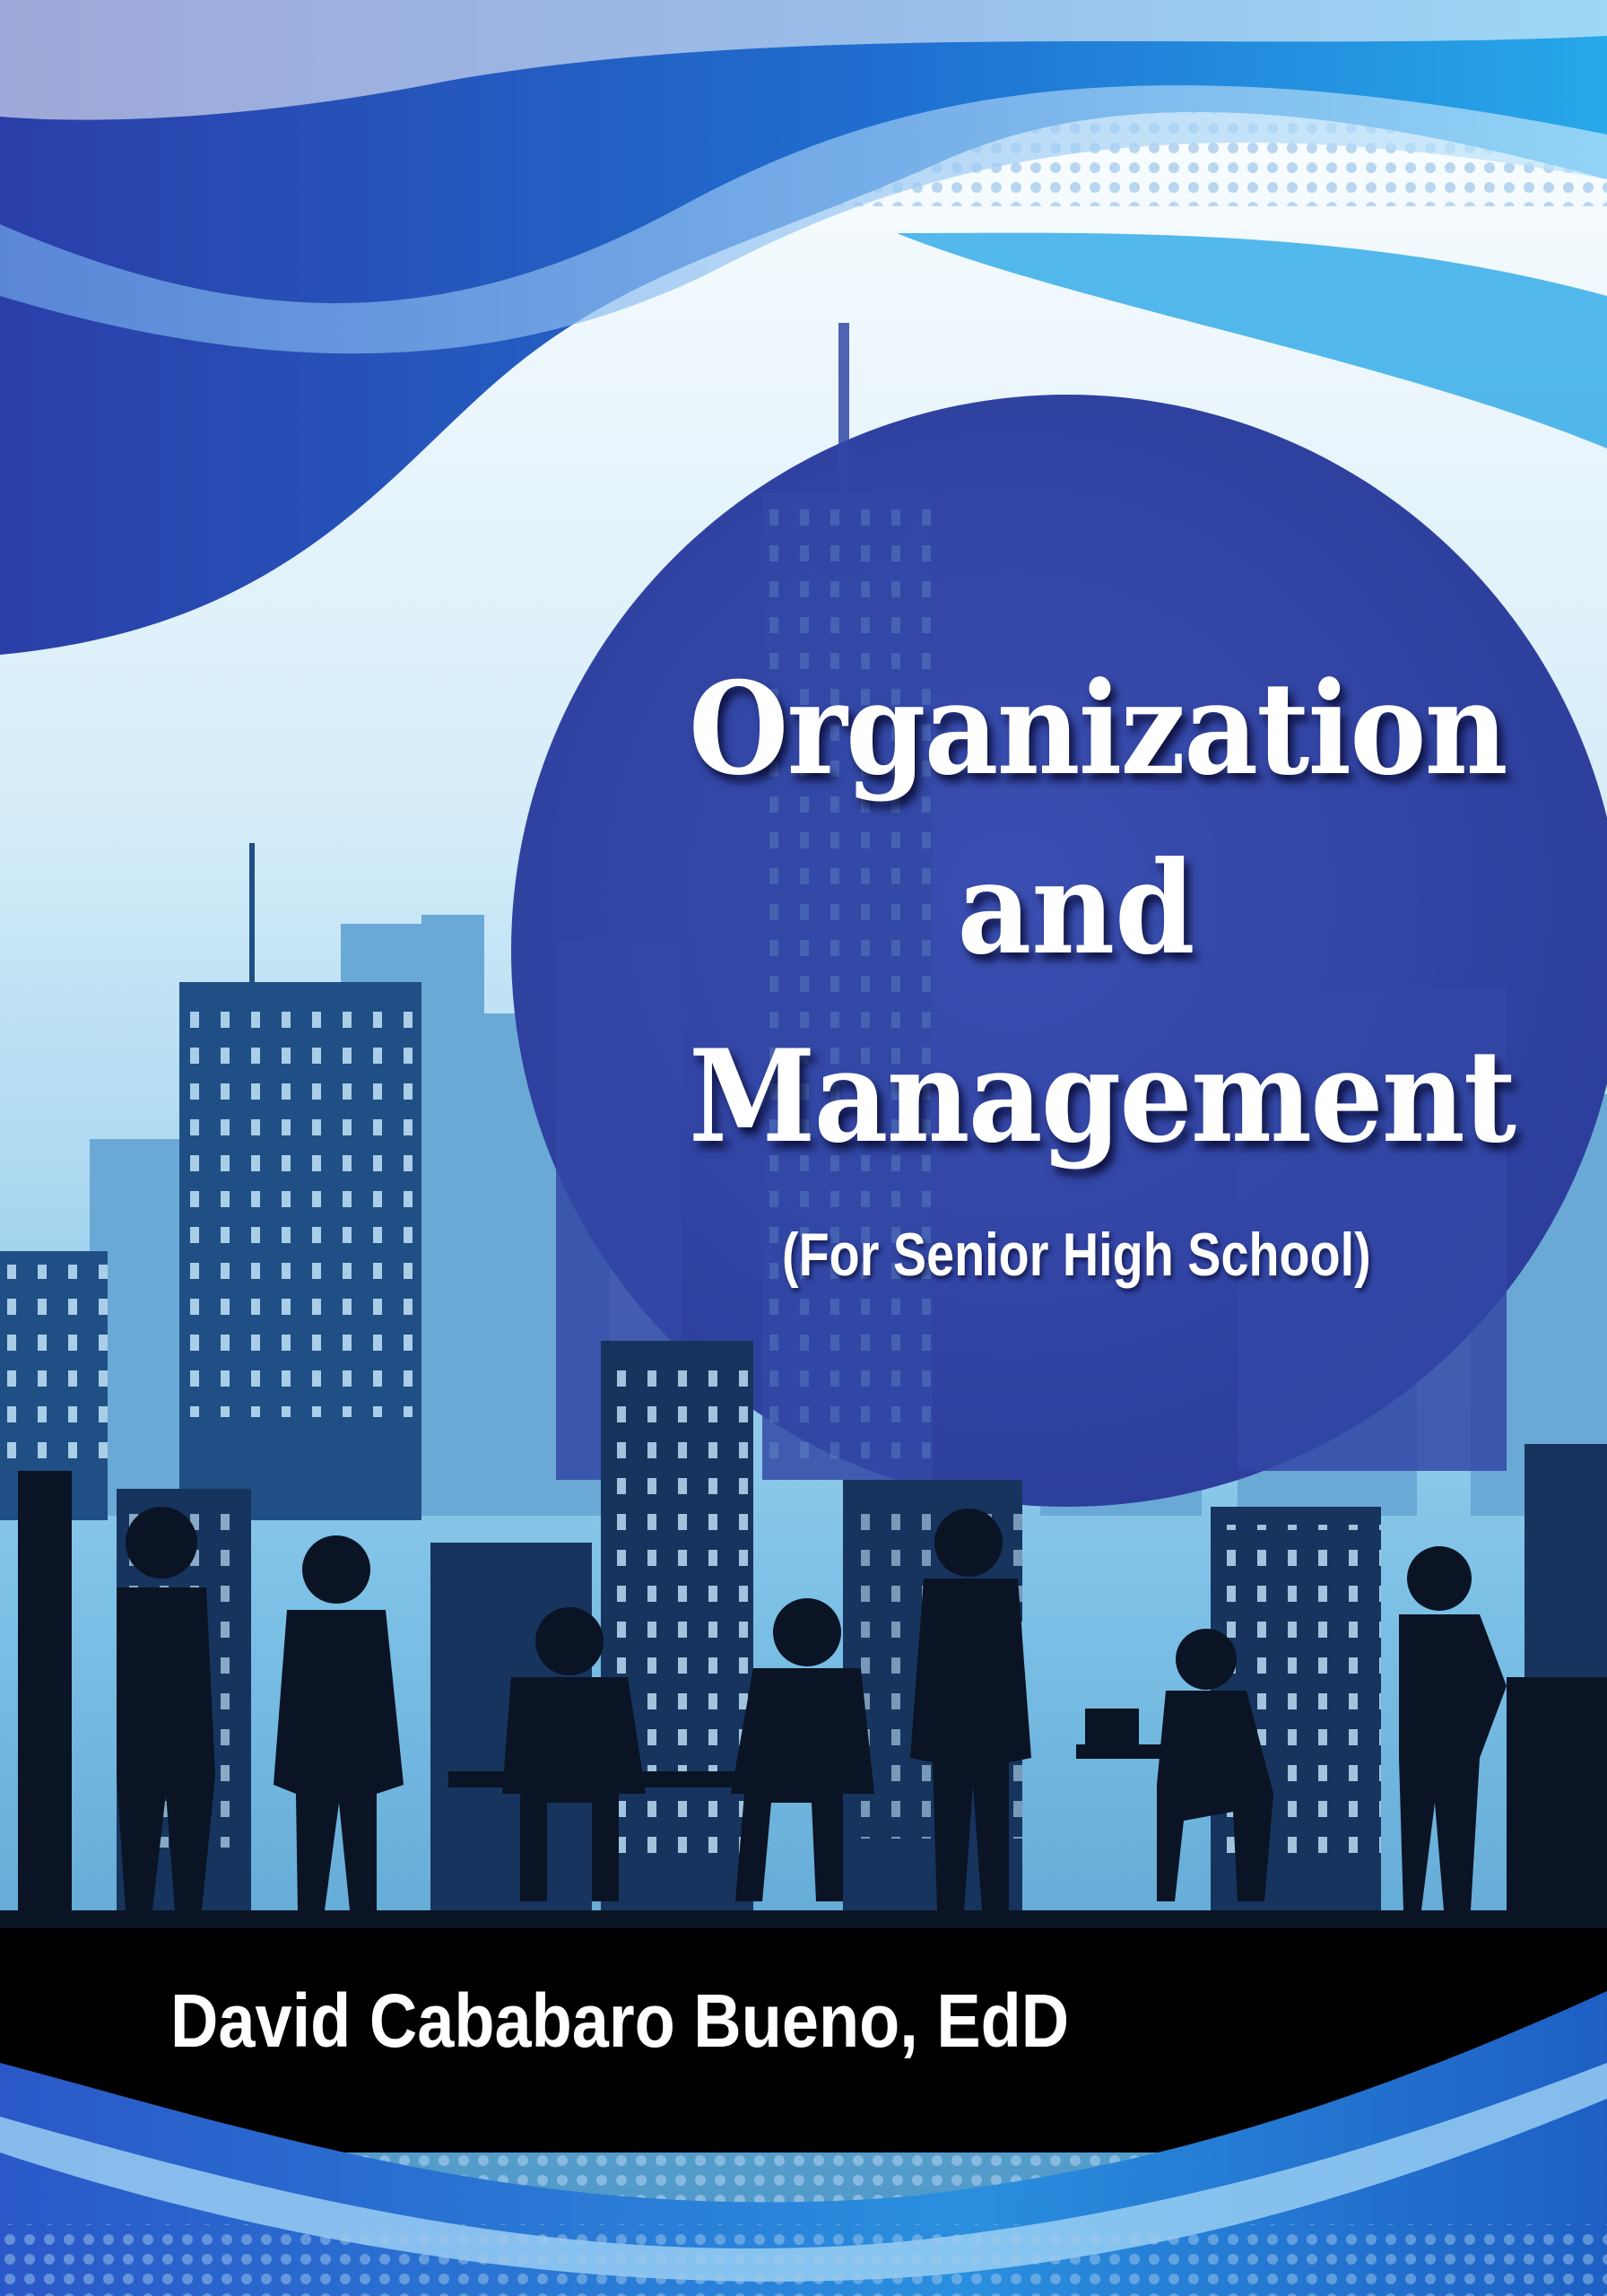 The height and width of the screenshot is (2296, 1607). What do you see at coordinates (620, 2021) in the screenshot?
I see `author-name: David Cababaro Bueno, EdD` at bounding box center [620, 2021].